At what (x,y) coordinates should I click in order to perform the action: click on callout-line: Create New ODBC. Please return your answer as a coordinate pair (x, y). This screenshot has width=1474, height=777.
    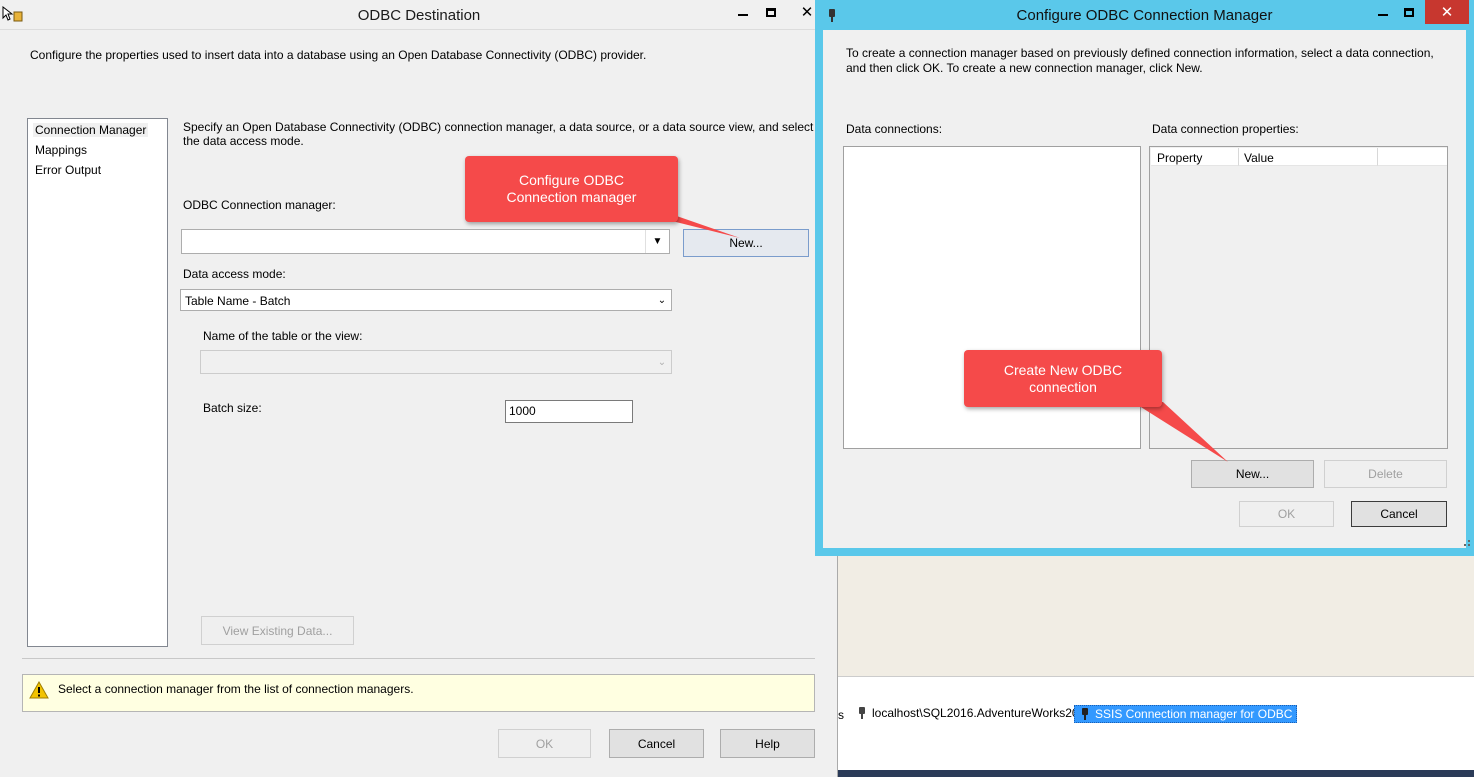
    Looking at the image, I should click on (1063, 369).